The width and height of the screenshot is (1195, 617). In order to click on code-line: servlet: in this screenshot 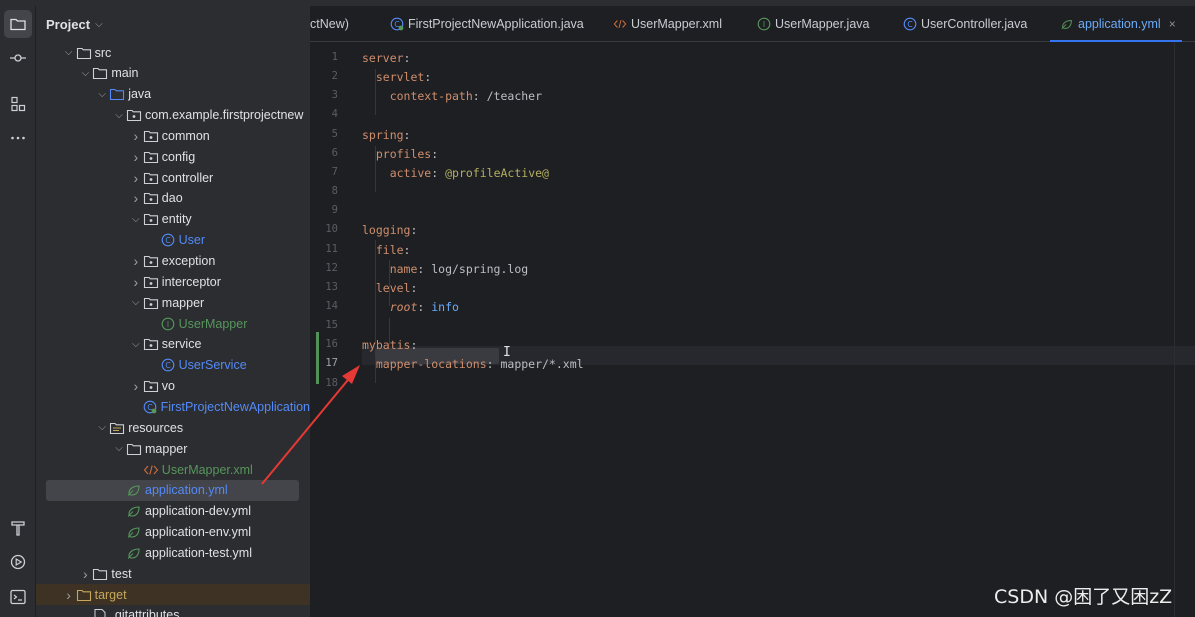, I will do `click(396, 77)`.